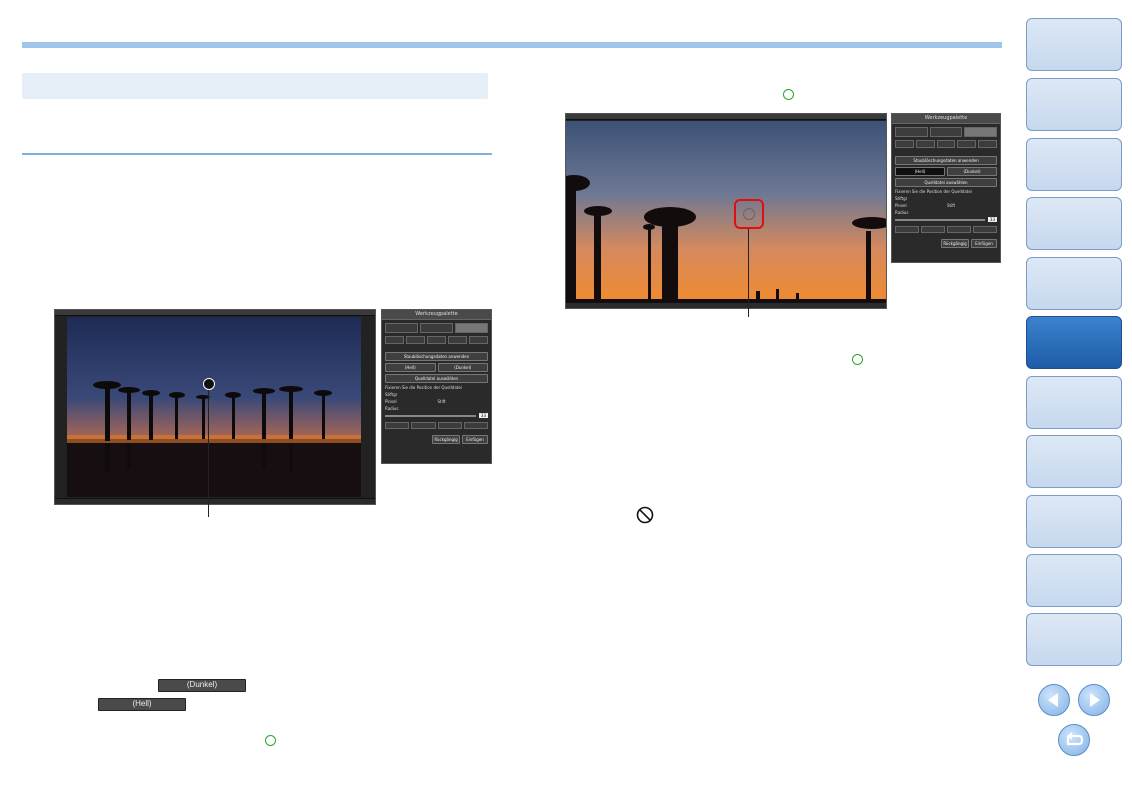 The image size is (1132, 800). I want to click on return-button, so click(1074, 740).